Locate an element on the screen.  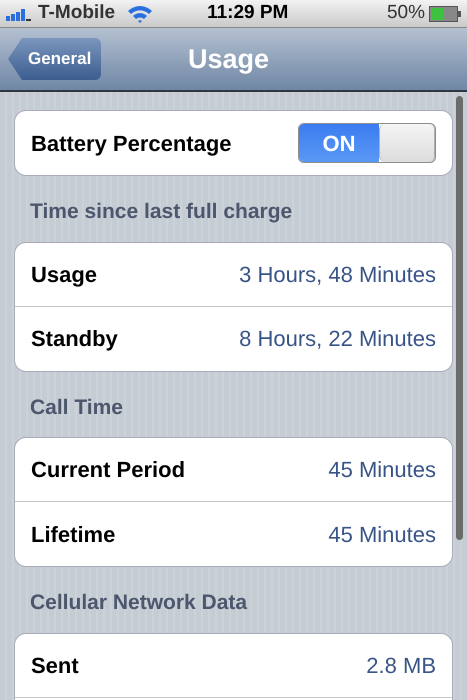
section-header: Time since last full charge is located at coordinates (161, 212).